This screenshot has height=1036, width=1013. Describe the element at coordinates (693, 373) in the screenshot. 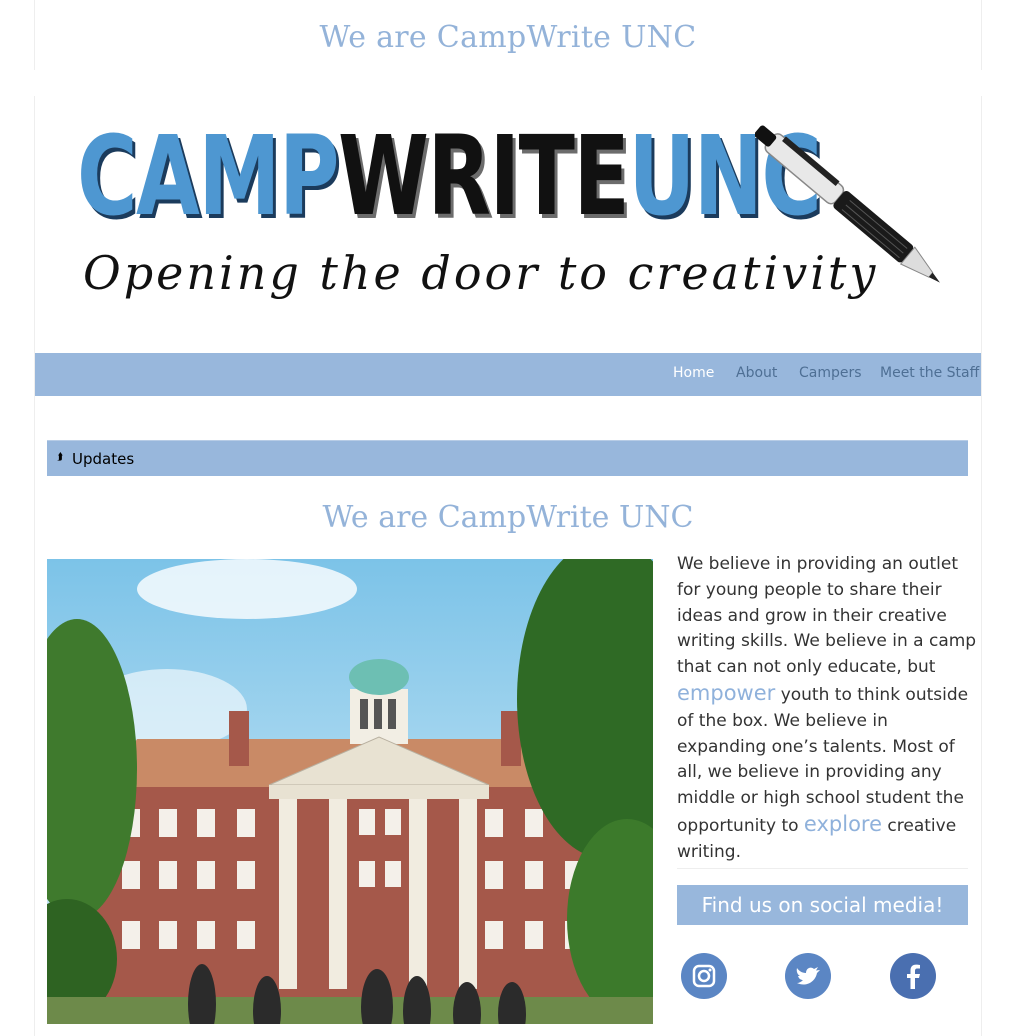

I see `nav-home: Home` at that location.